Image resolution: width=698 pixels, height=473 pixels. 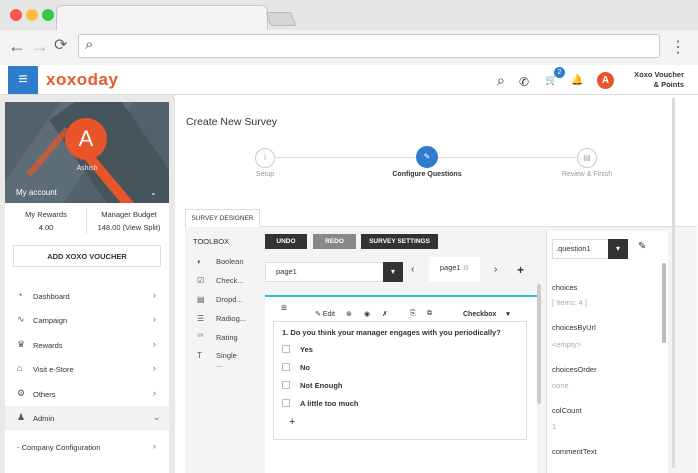 What do you see at coordinates (40, 46) in the screenshot?
I see `forward-icon: →` at bounding box center [40, 46].